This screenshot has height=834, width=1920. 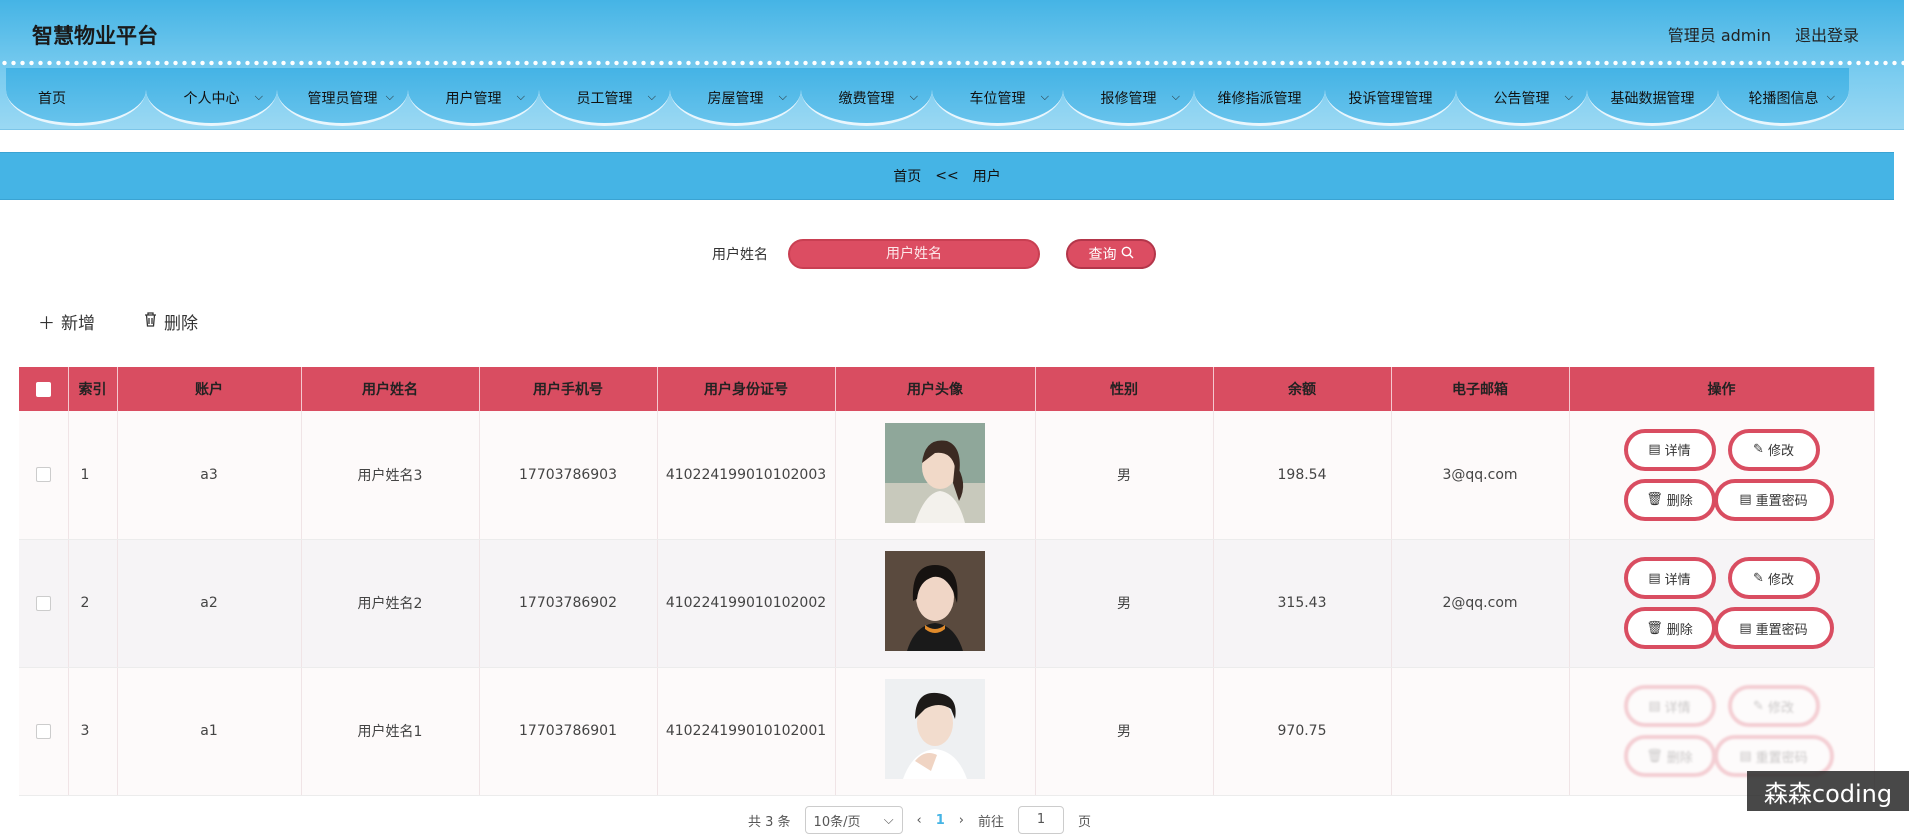 I want to click on column-header: 用户头像, so click(x=935, y=389).